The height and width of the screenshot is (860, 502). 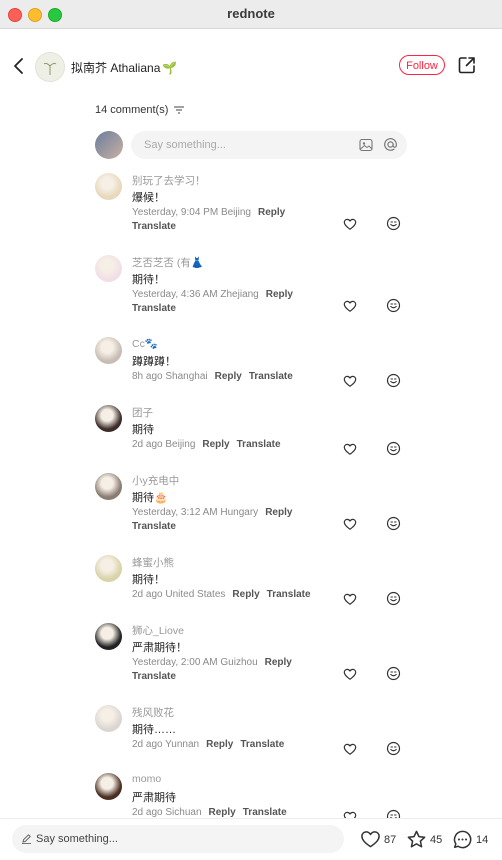 I want to click on comment-meta: 2d ago Yunnan Reply Translate, so click(x=208, y=744).